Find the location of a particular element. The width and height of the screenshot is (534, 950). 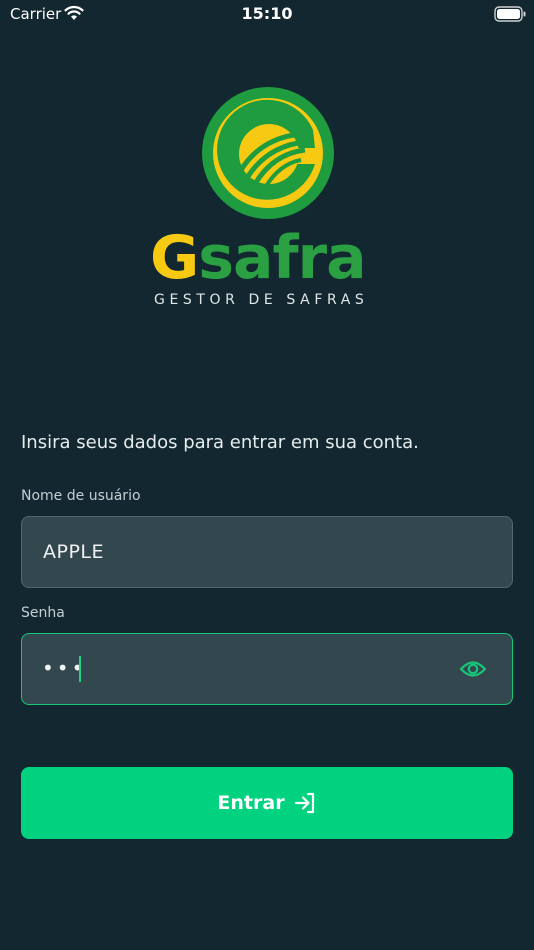

battery-icon is located at coordinates (510, 14).